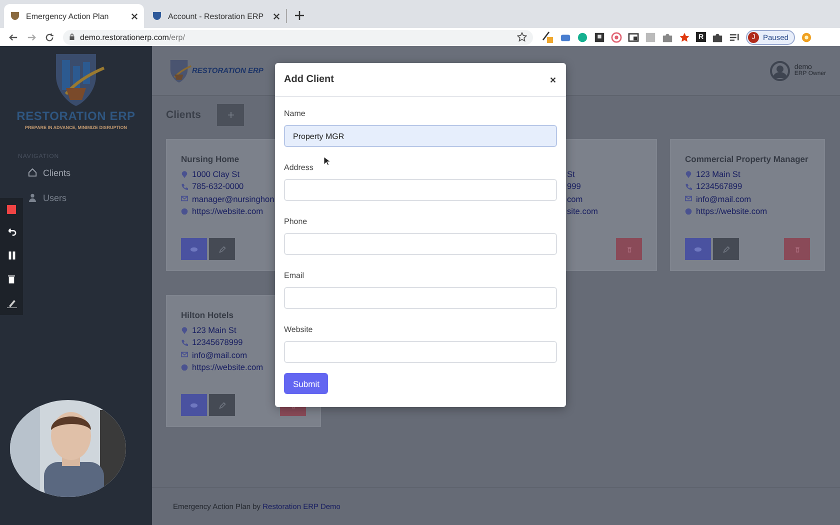  I want to click on browser-tab: Emergency Action Plan, so click(74, 16).